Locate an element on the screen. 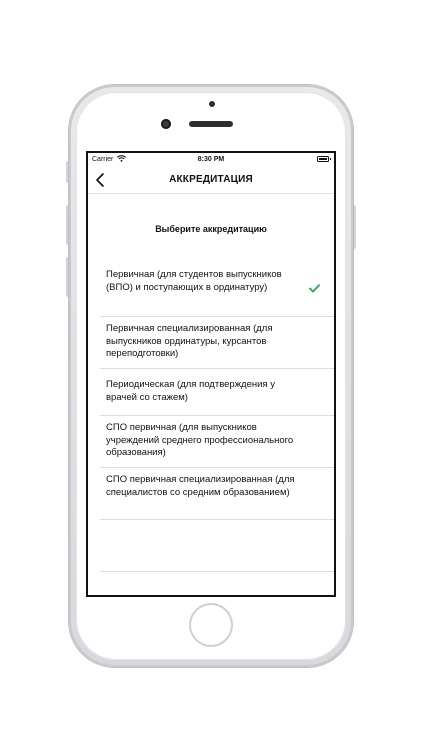 Image resolution: width=422 pixels, height=750 pixels. navigation-bar: АККРЕДИТАЦИЯ is located at coordinates (211, 180).